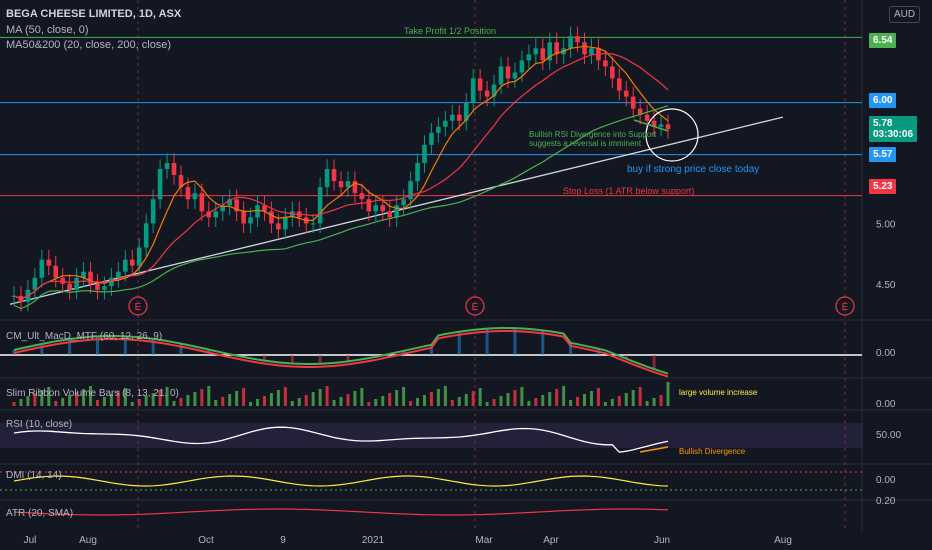 The image size is (932, 550). I want to click on price-tag-6-00: 6.00, so click(883, 100).